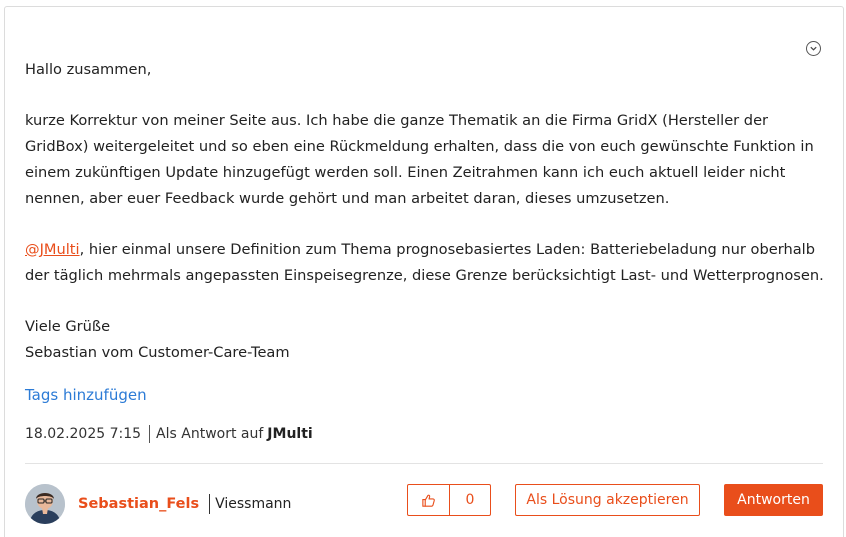  I want to click on user-mention-link: @JMulti, so click(52, 249).